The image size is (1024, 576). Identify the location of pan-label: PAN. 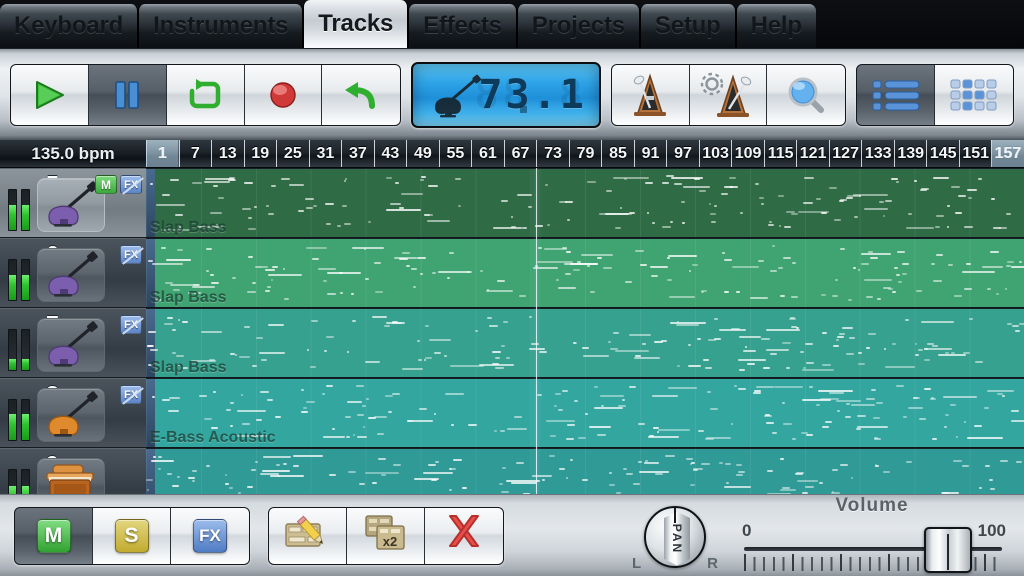
(677, 538).